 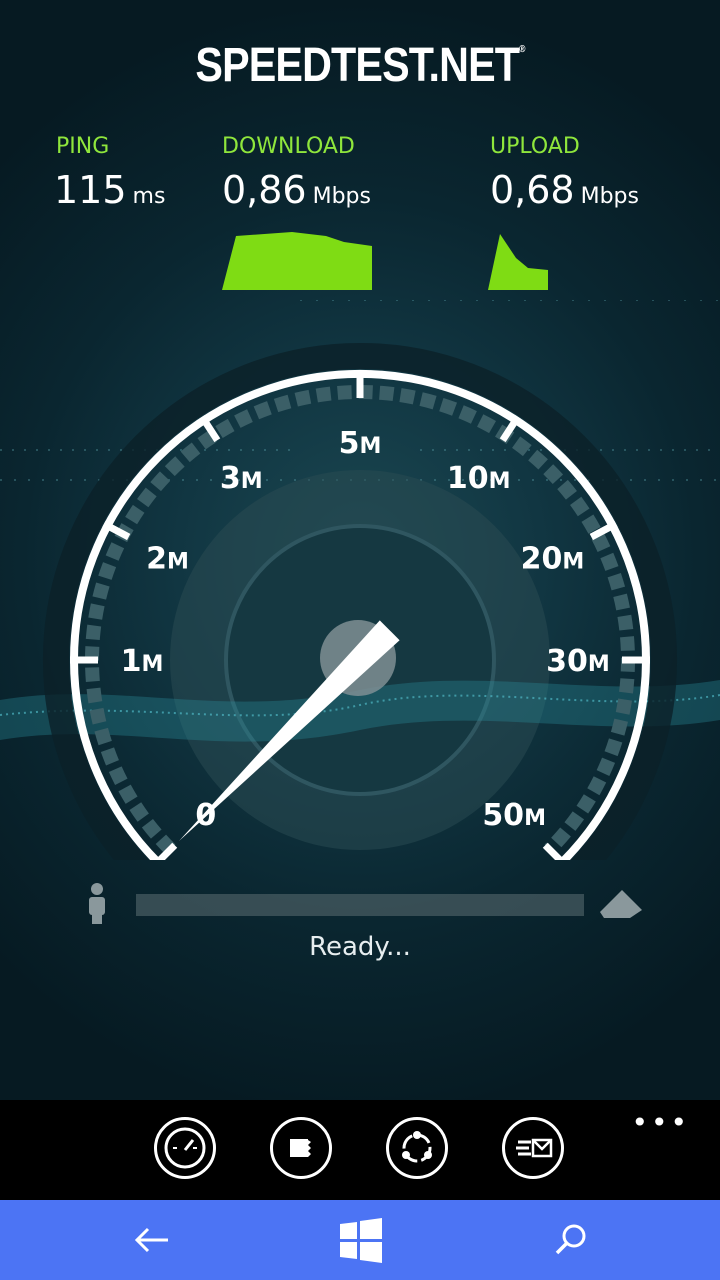 What do you see at coordinates (535, 146) in the screenshot?
I see `upload-label: UPLOAD` at bounding box center [535, 146].